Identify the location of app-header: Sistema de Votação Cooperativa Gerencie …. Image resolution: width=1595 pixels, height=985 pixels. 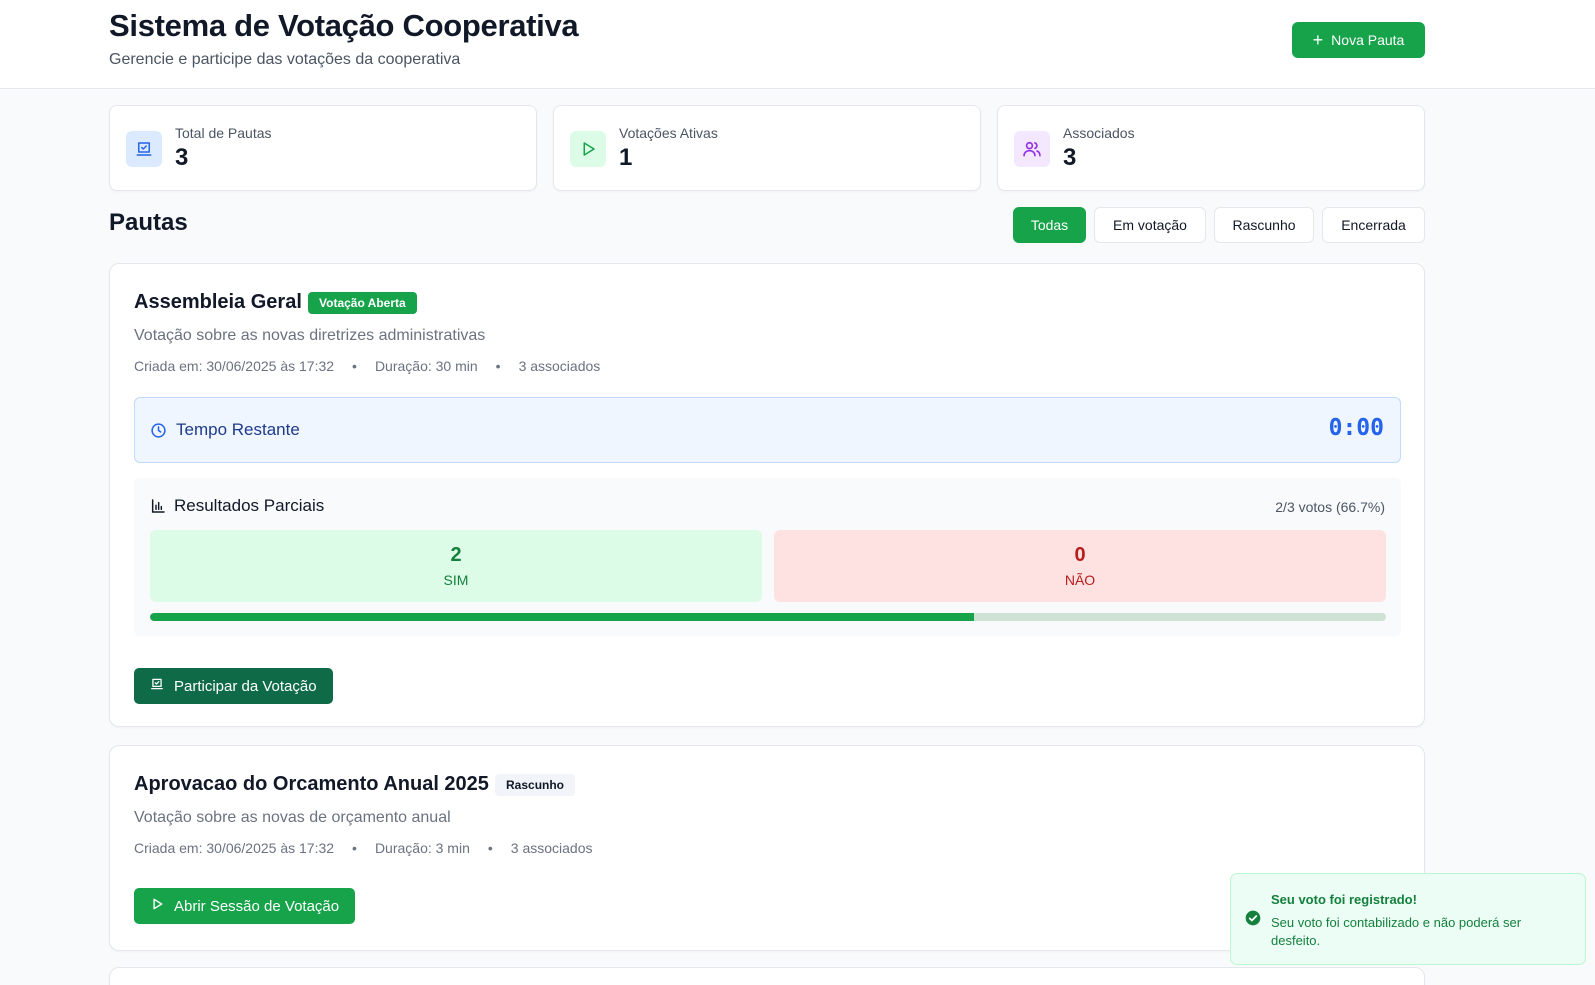
(797, 44).